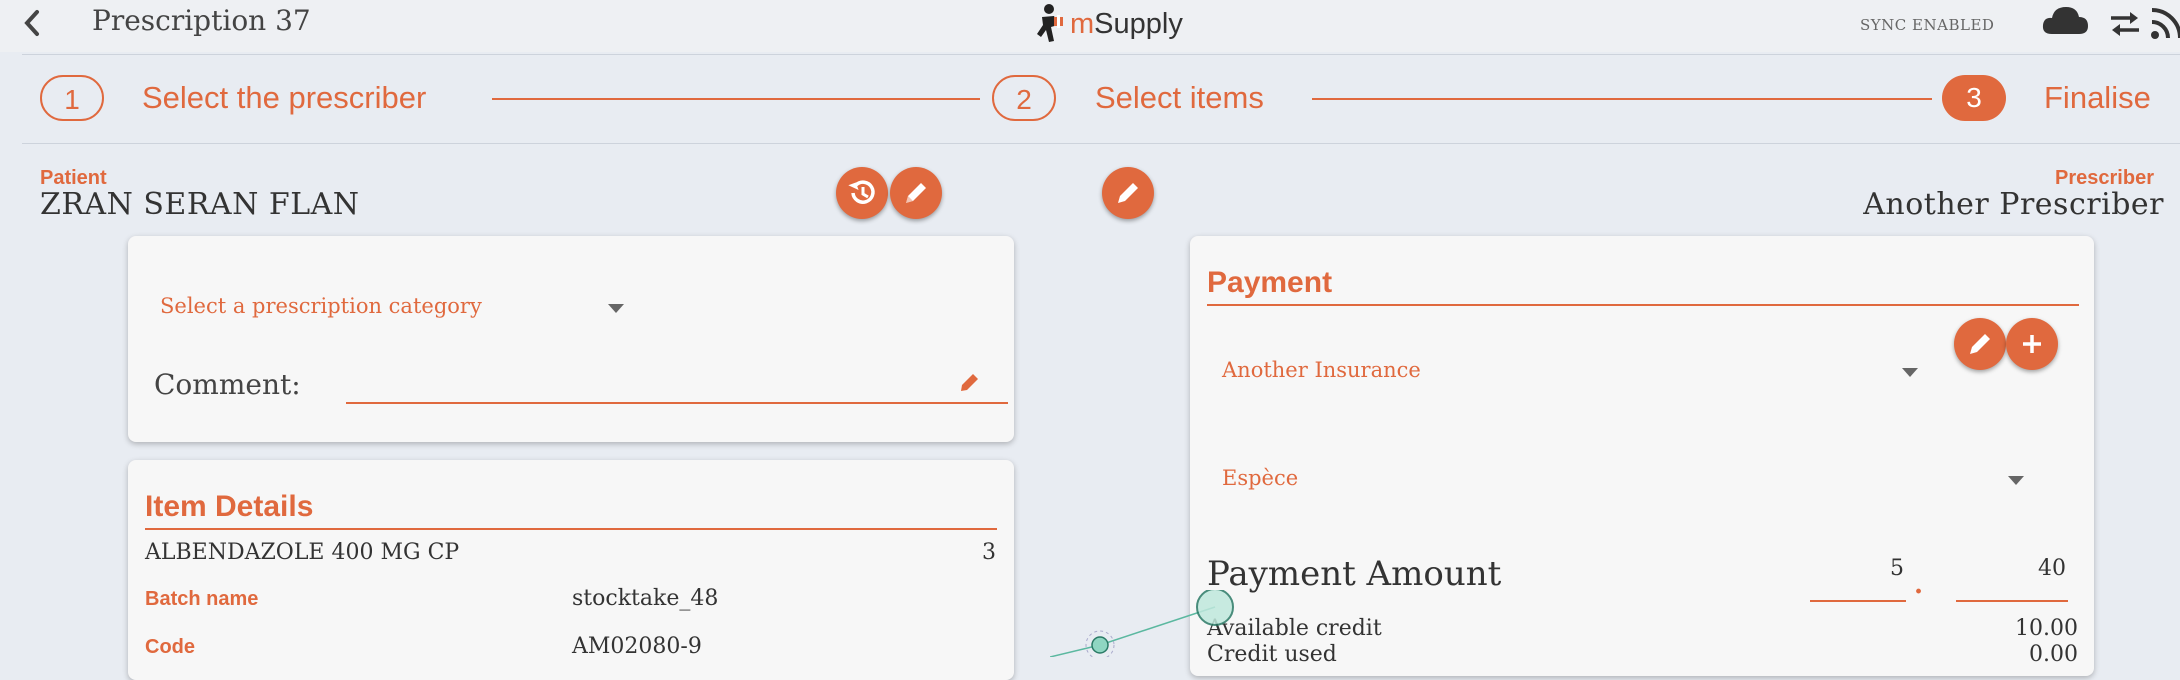  Describe the element at coordinates (1138, 23) in the screenshot. I see `brand-name: Supply` at that location.